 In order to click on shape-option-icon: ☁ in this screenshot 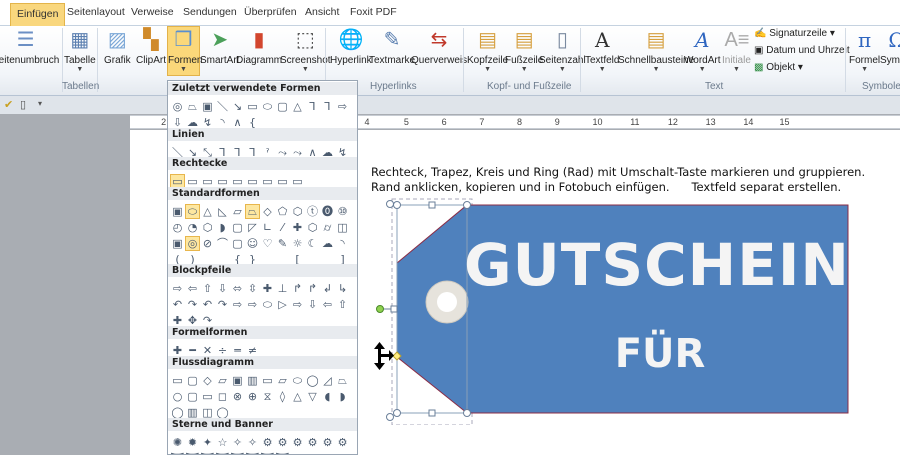, I will do `click(327, 243)`.